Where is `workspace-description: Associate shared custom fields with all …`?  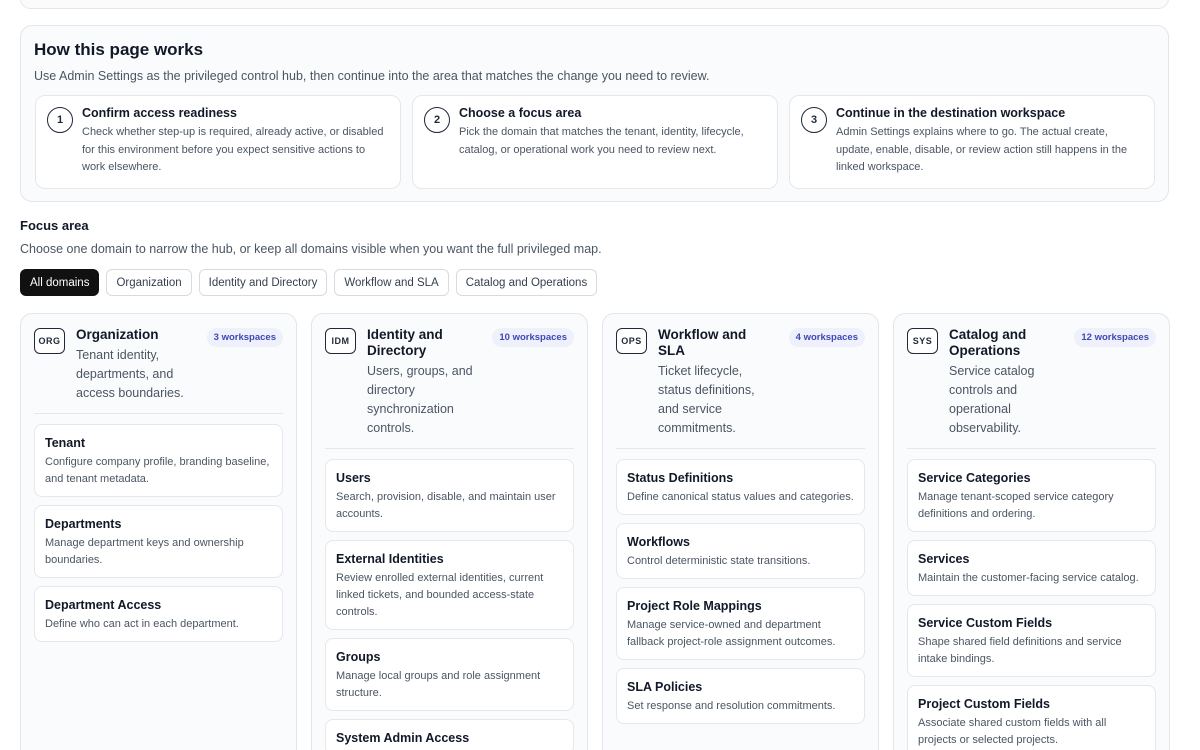 workspace-description: Associate shared custom fields with all … is located at coordinates (1012, 731).